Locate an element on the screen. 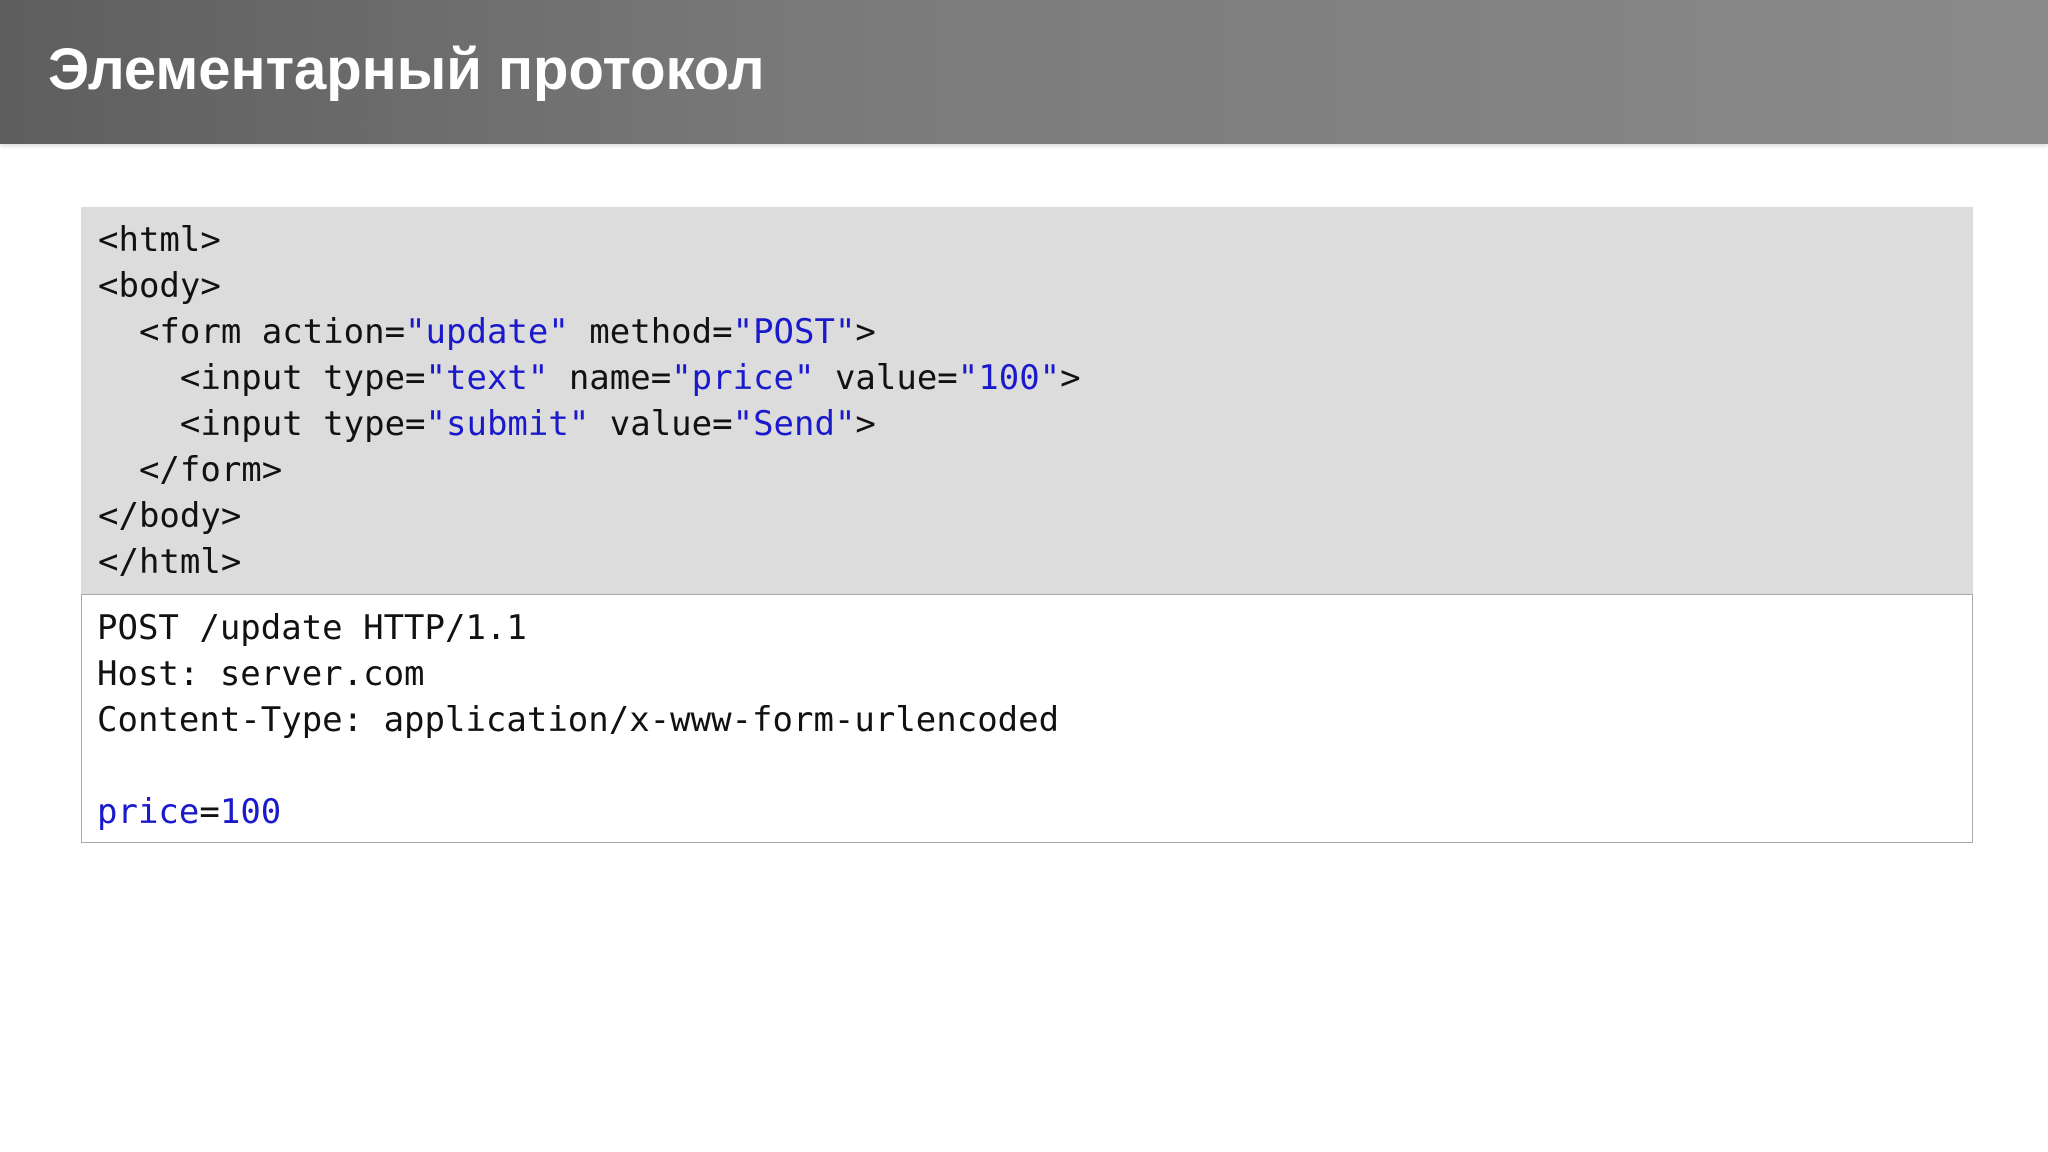  title-bar: Элементарный протокол is located at coordinates (1024, 72).